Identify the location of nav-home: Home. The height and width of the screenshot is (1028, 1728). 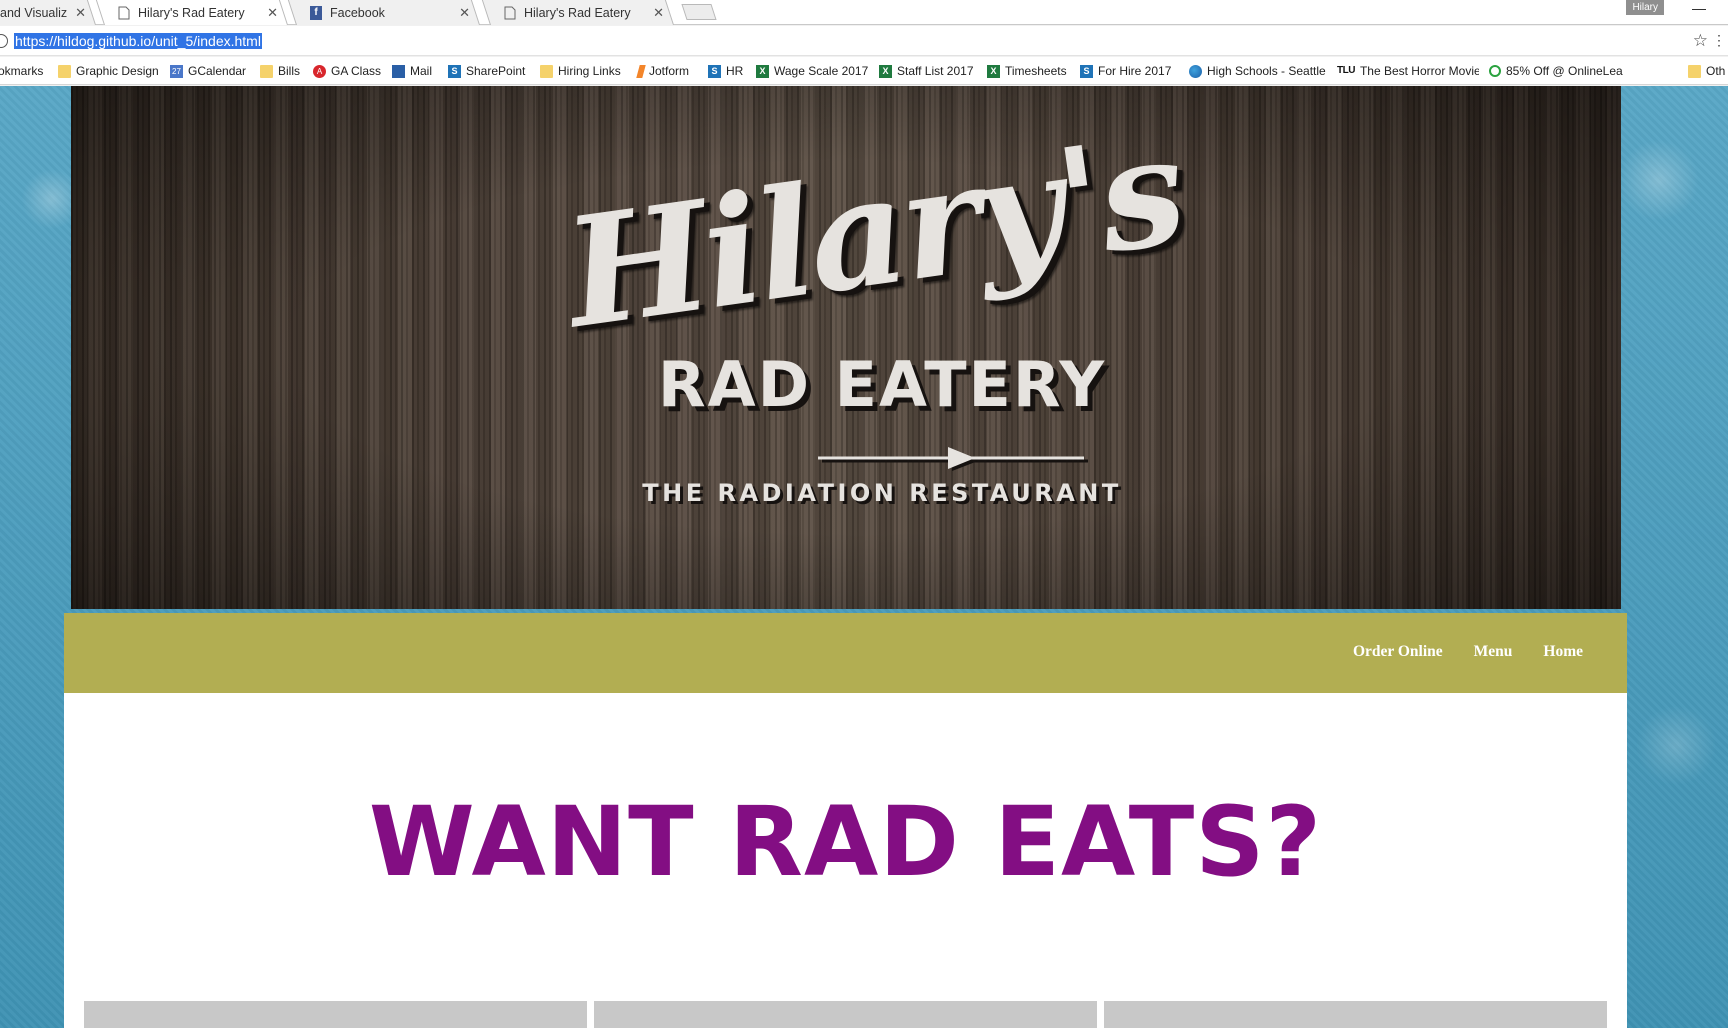
(1563, 652).